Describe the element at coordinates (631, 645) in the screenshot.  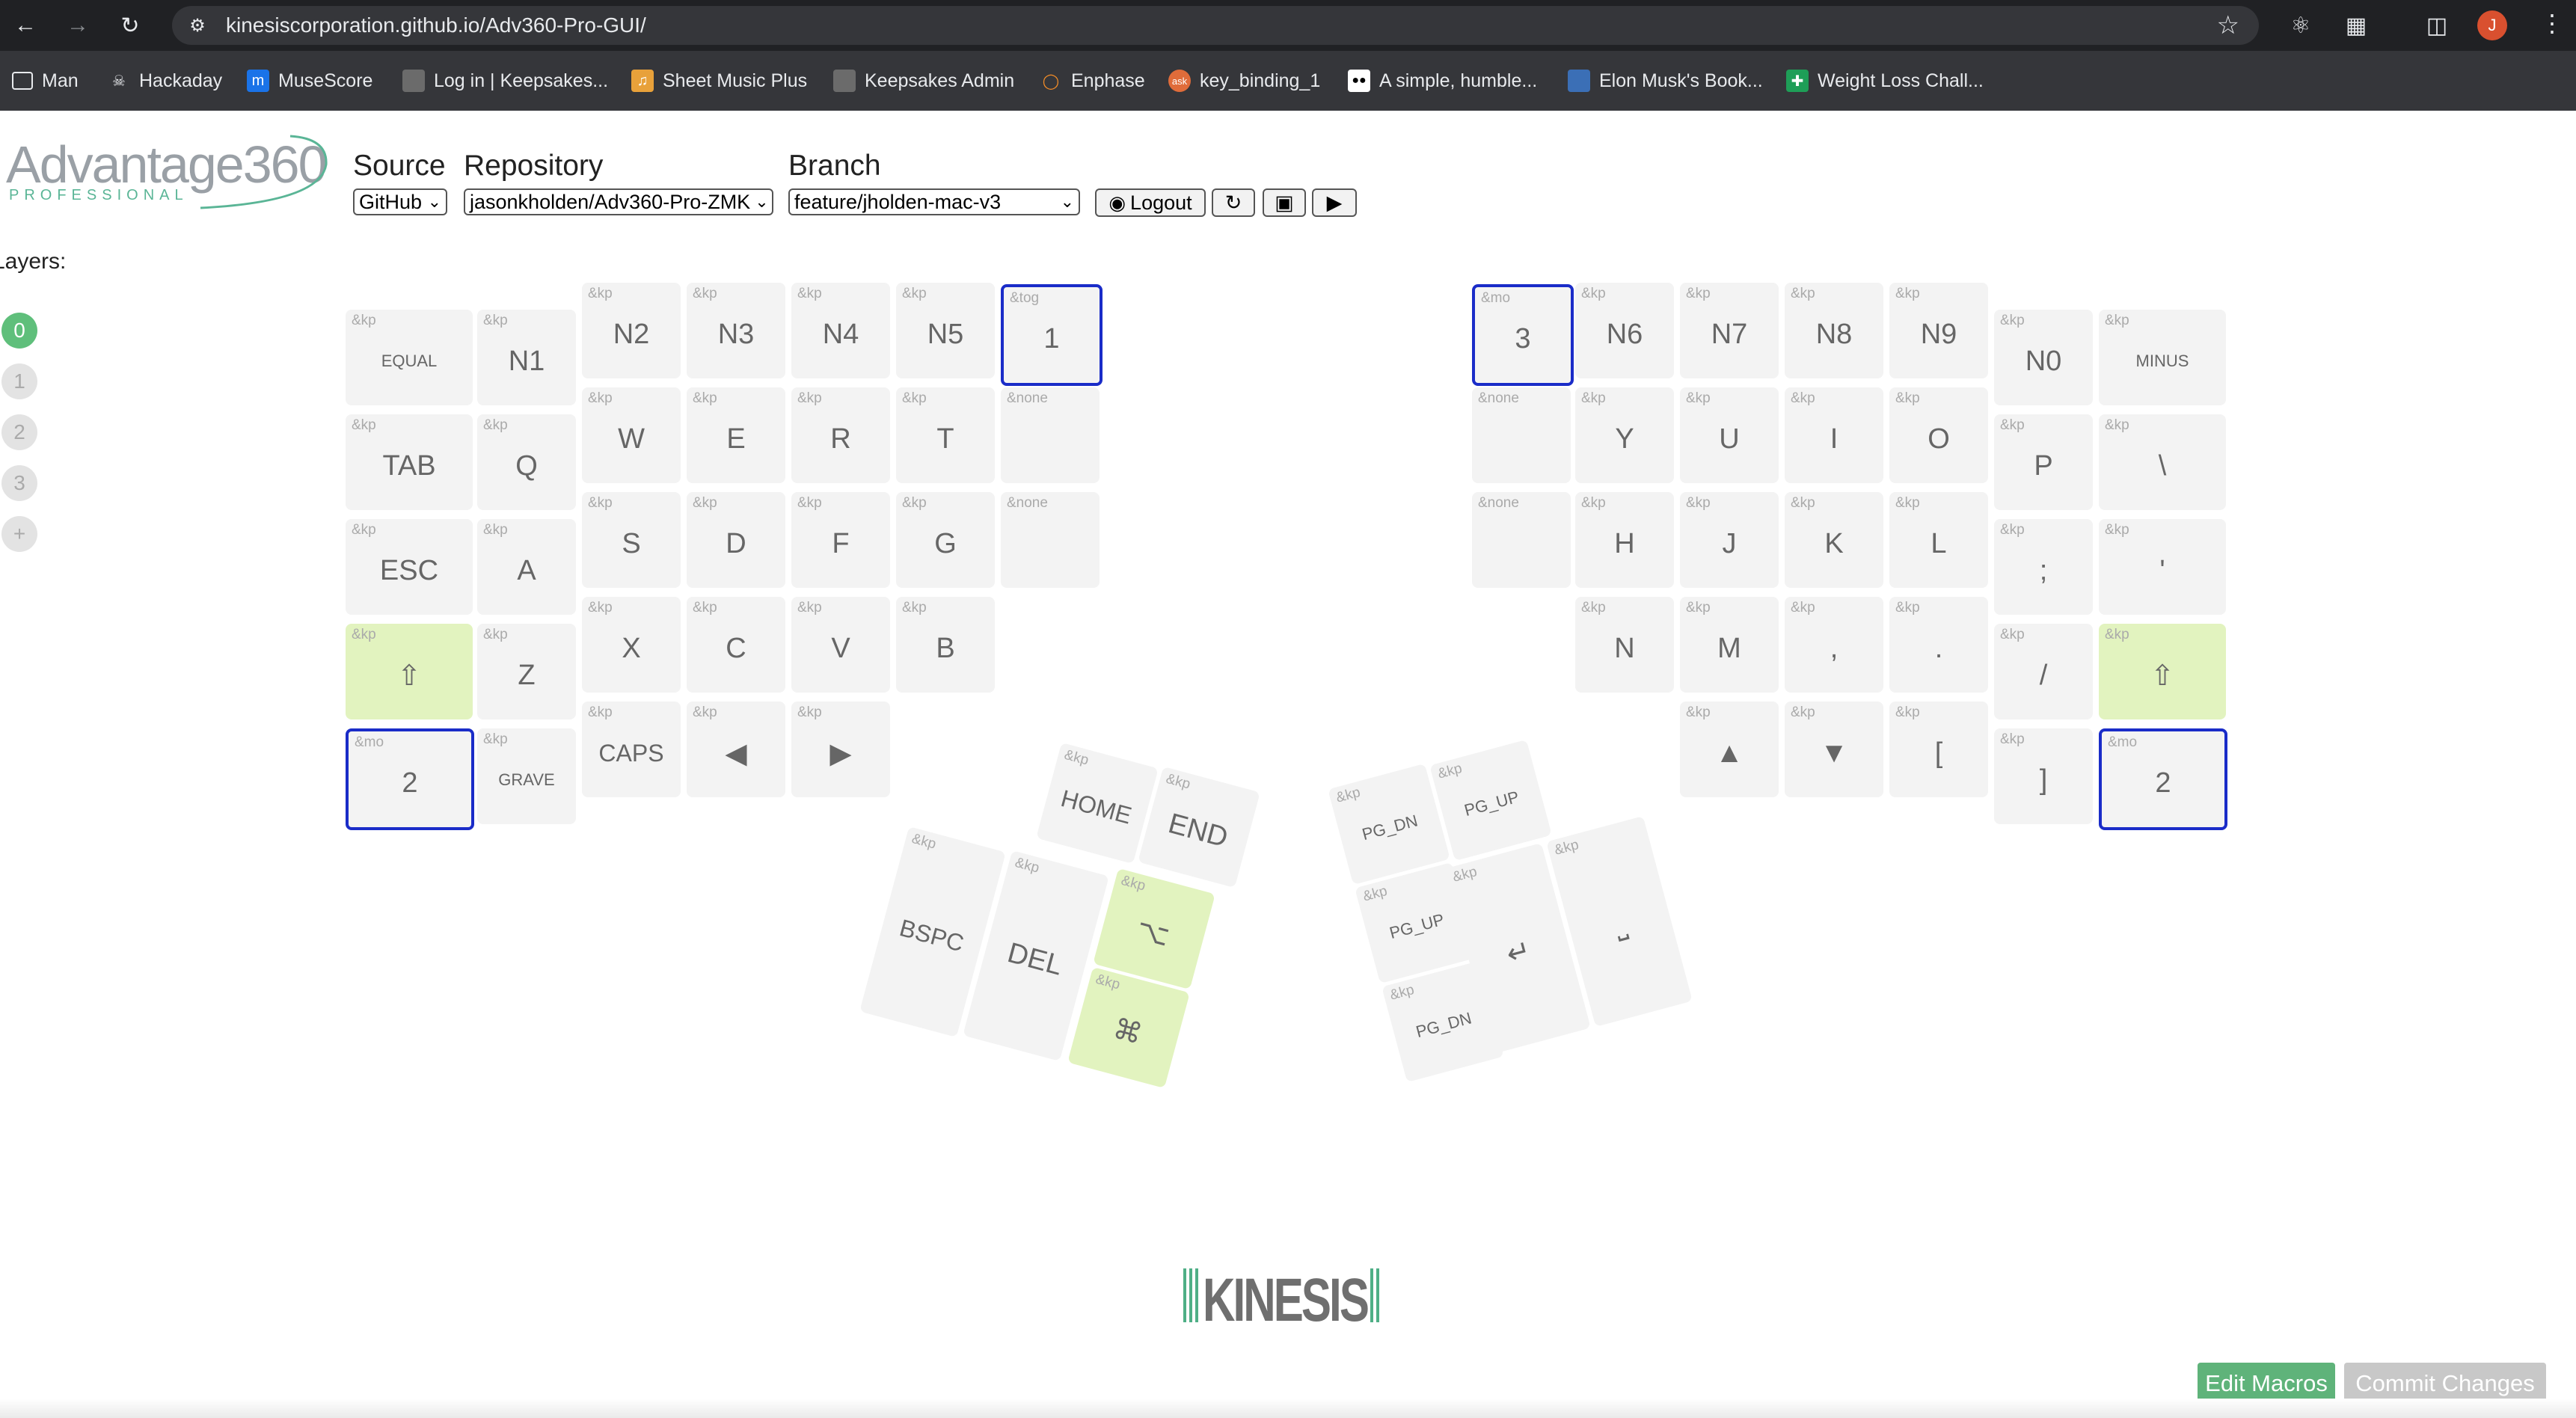
I see `key-44: &kp X` at that location.